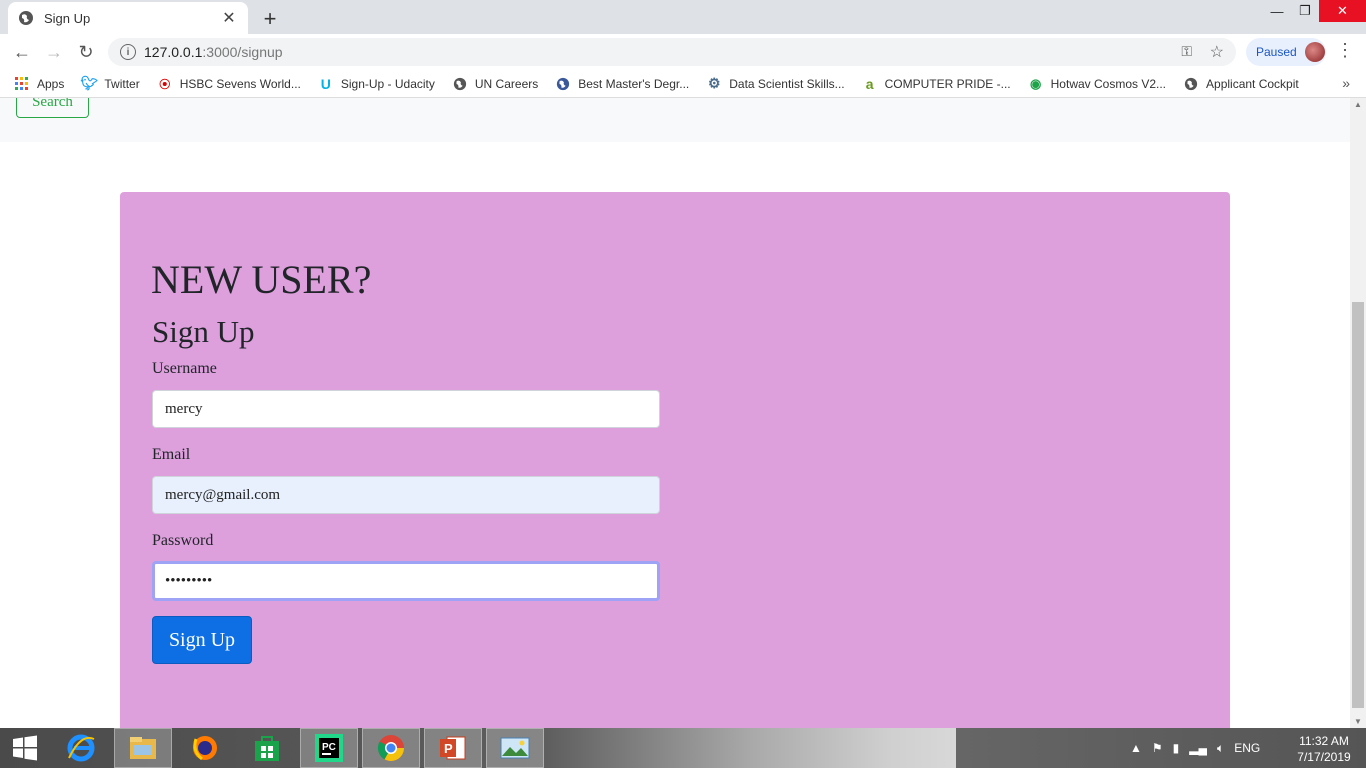 The height and width of the screenshot is (768, 1366). I want to click on email-label: Email, so click(171, 454).